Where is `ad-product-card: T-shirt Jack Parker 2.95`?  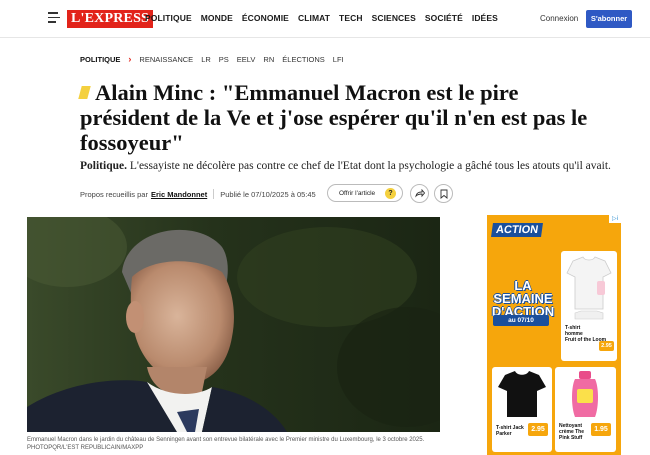 ad-product-card: T-shirt Jack Parker 2.95 is located at coordinates (522, 409).